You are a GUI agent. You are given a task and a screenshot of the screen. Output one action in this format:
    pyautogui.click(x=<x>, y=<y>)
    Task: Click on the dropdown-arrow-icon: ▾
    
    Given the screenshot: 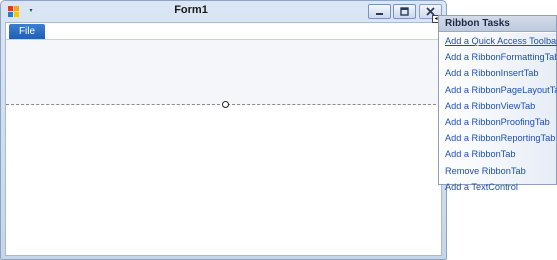 What is the action you would take?
    pyautogui.click(x=31, y=11)
    